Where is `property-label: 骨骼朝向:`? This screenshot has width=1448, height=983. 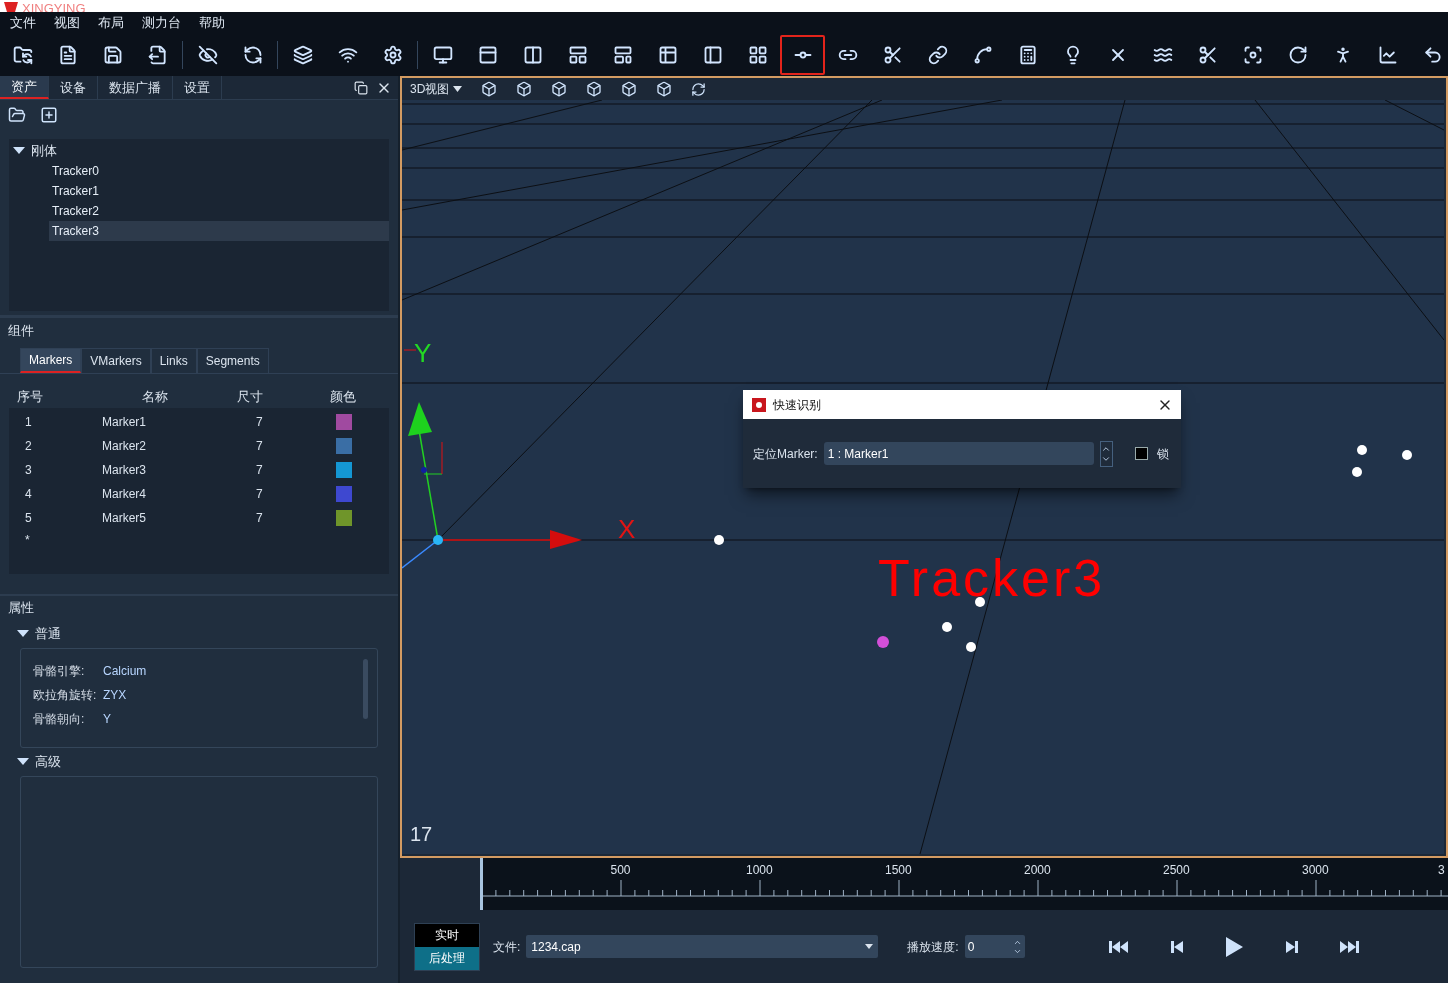
property-label: 骨骼朝向: is located at coordinates (59, 719).